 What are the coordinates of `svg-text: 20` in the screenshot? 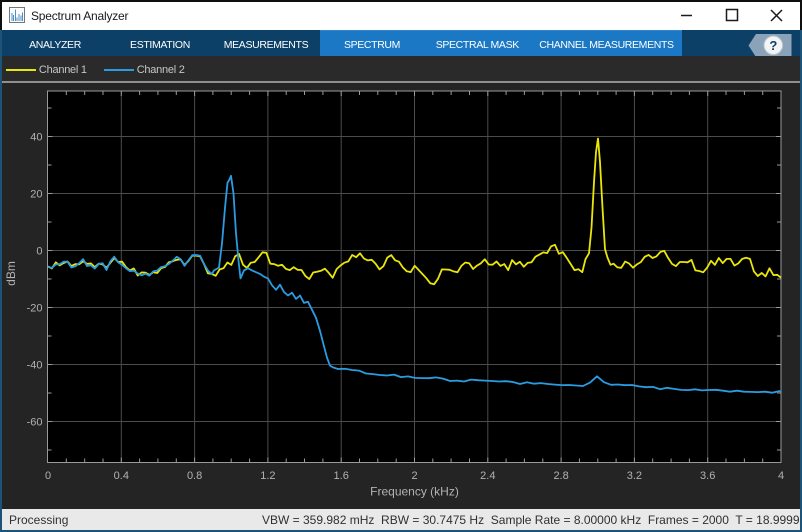 It's located at (36, 194).